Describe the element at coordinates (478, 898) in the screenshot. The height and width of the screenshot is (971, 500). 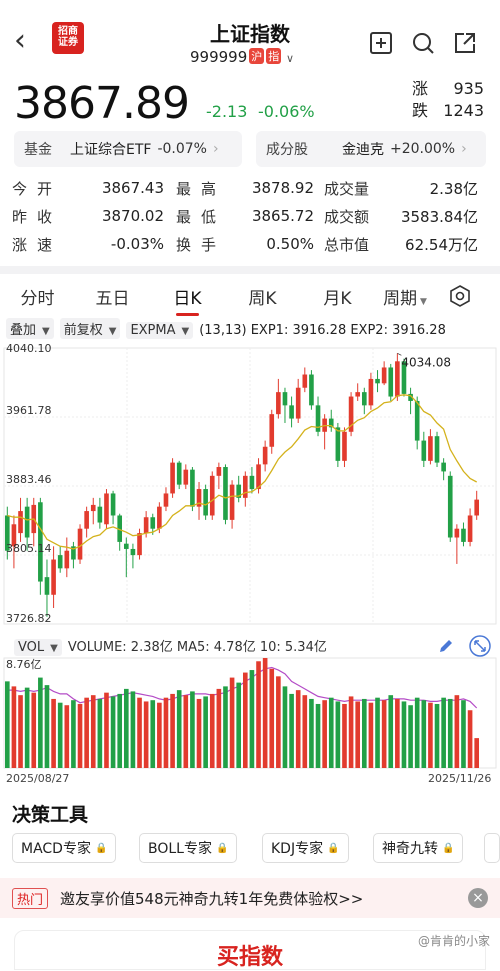
I see `close-icon: ×` at that location.